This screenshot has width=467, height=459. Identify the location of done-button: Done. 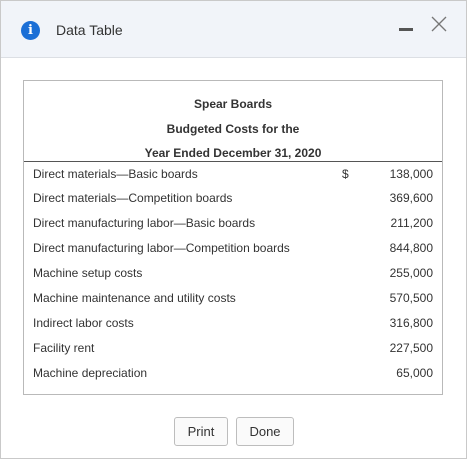
(265, 431).